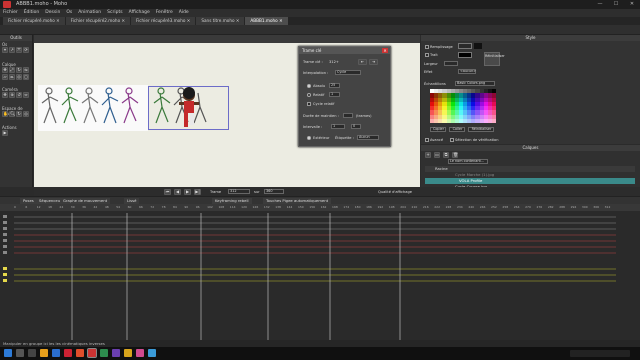  Describe the element at coordinates (338, 126) in the screenshot. I see `interval-field: 1` at that location.